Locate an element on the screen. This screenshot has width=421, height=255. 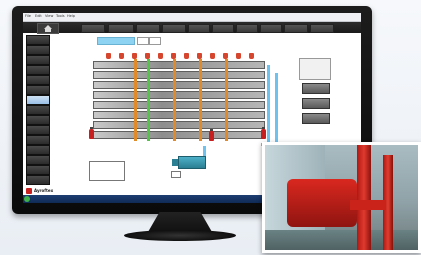
storage-rack is located at coordinates (179, 101).